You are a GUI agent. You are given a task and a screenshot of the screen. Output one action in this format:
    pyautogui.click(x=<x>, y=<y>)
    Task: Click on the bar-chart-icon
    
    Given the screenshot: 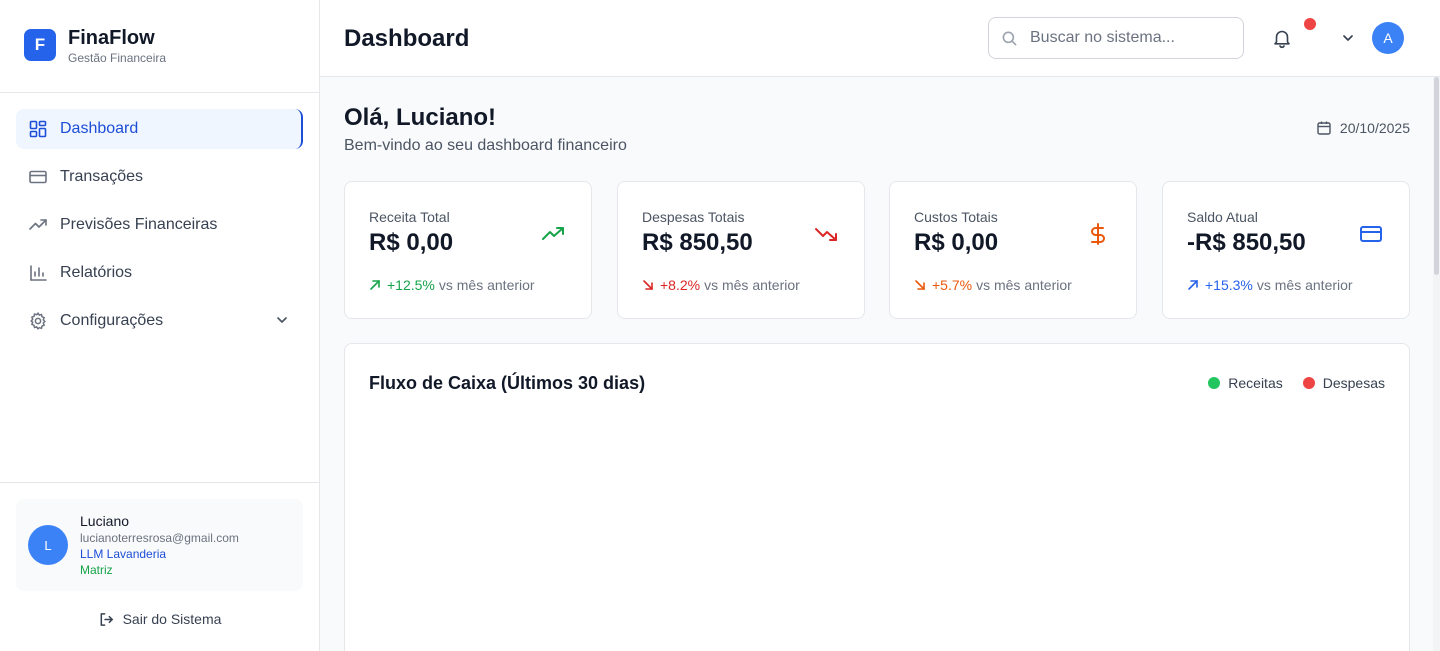 What is the action you would take?
    pyautogui.click(x=38, y=273)
    